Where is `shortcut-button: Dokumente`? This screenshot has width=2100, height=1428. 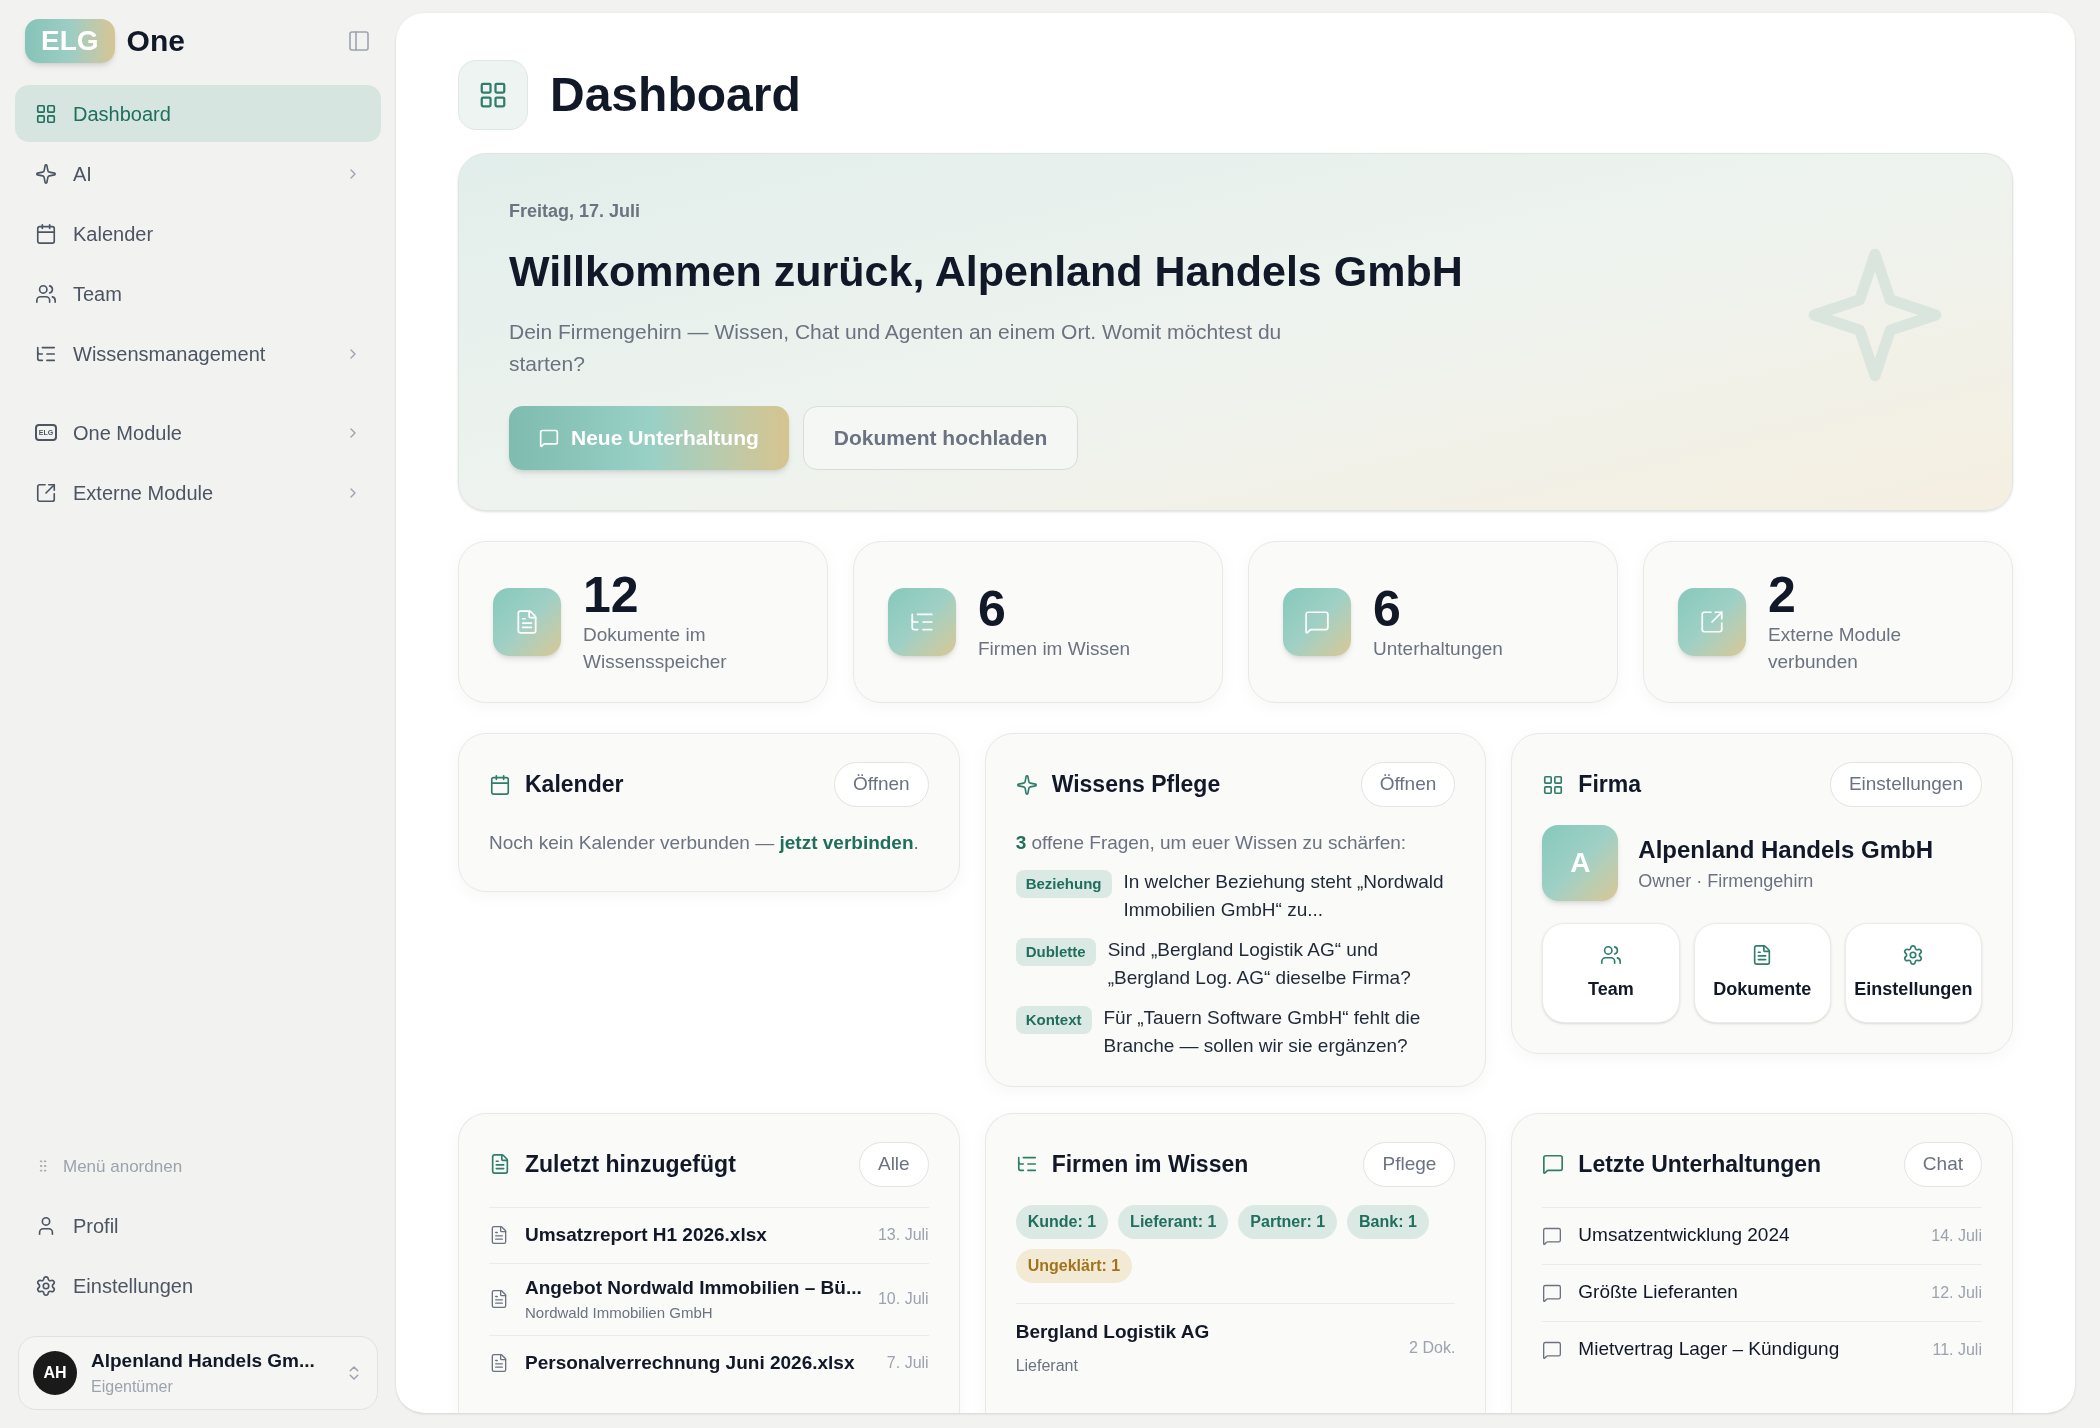
shortcut-button: Dokumente is located at coordinates (1762, 973).